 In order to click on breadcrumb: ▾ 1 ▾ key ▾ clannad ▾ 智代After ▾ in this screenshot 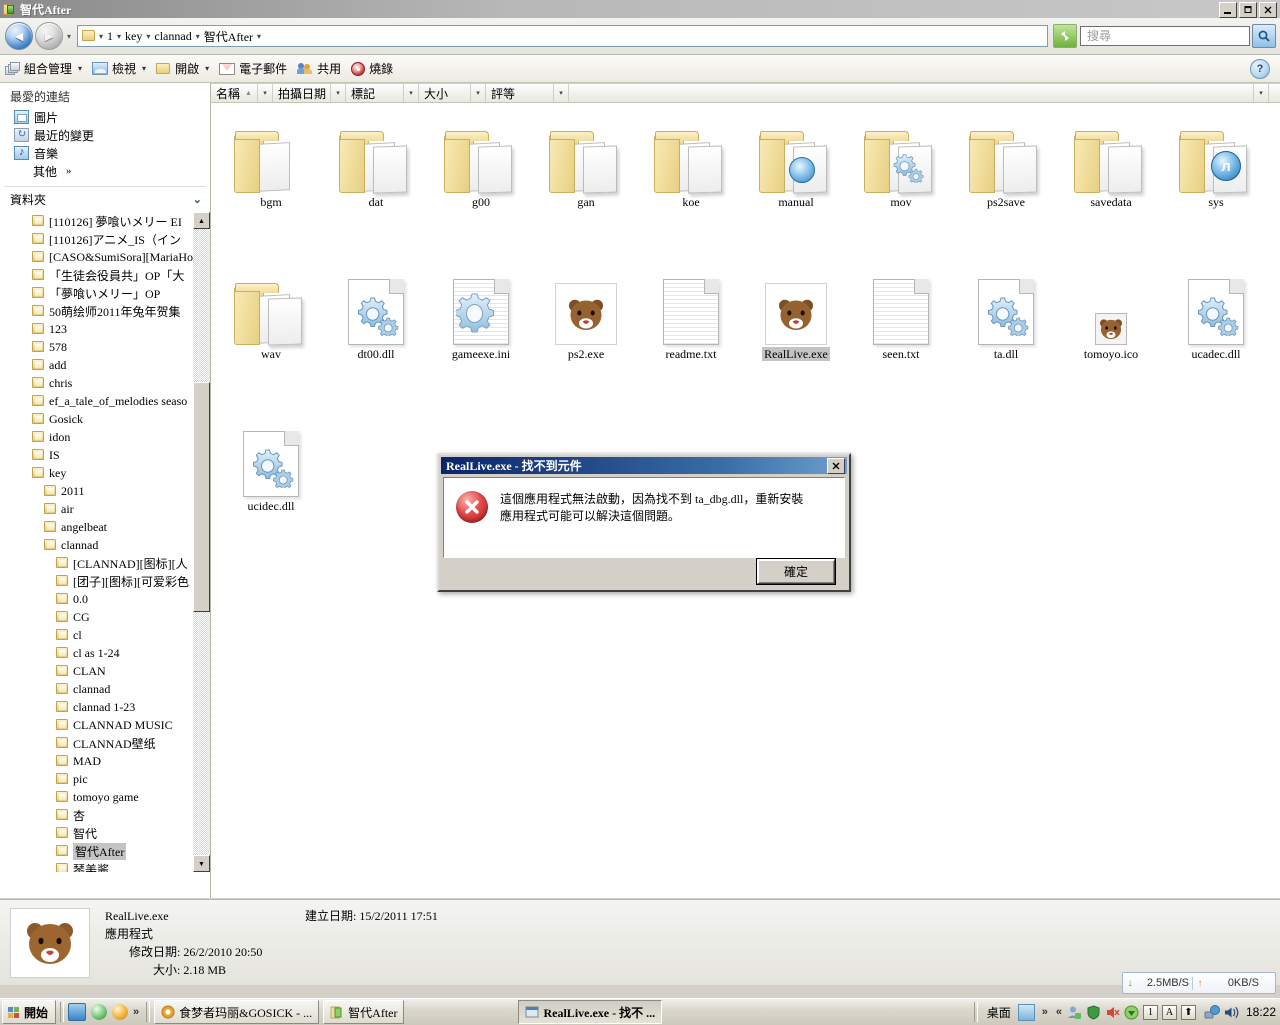, I will do `click(562, 36)`.